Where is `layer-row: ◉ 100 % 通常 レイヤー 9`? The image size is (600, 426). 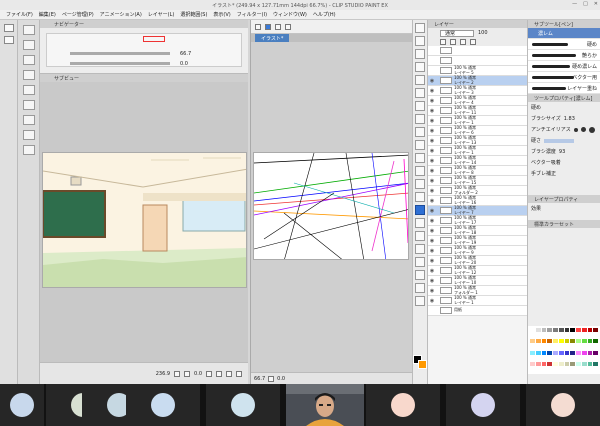
layer-row: ◉ 100 % 通常 レイヤー 9 is located at coordinates (477, 251).